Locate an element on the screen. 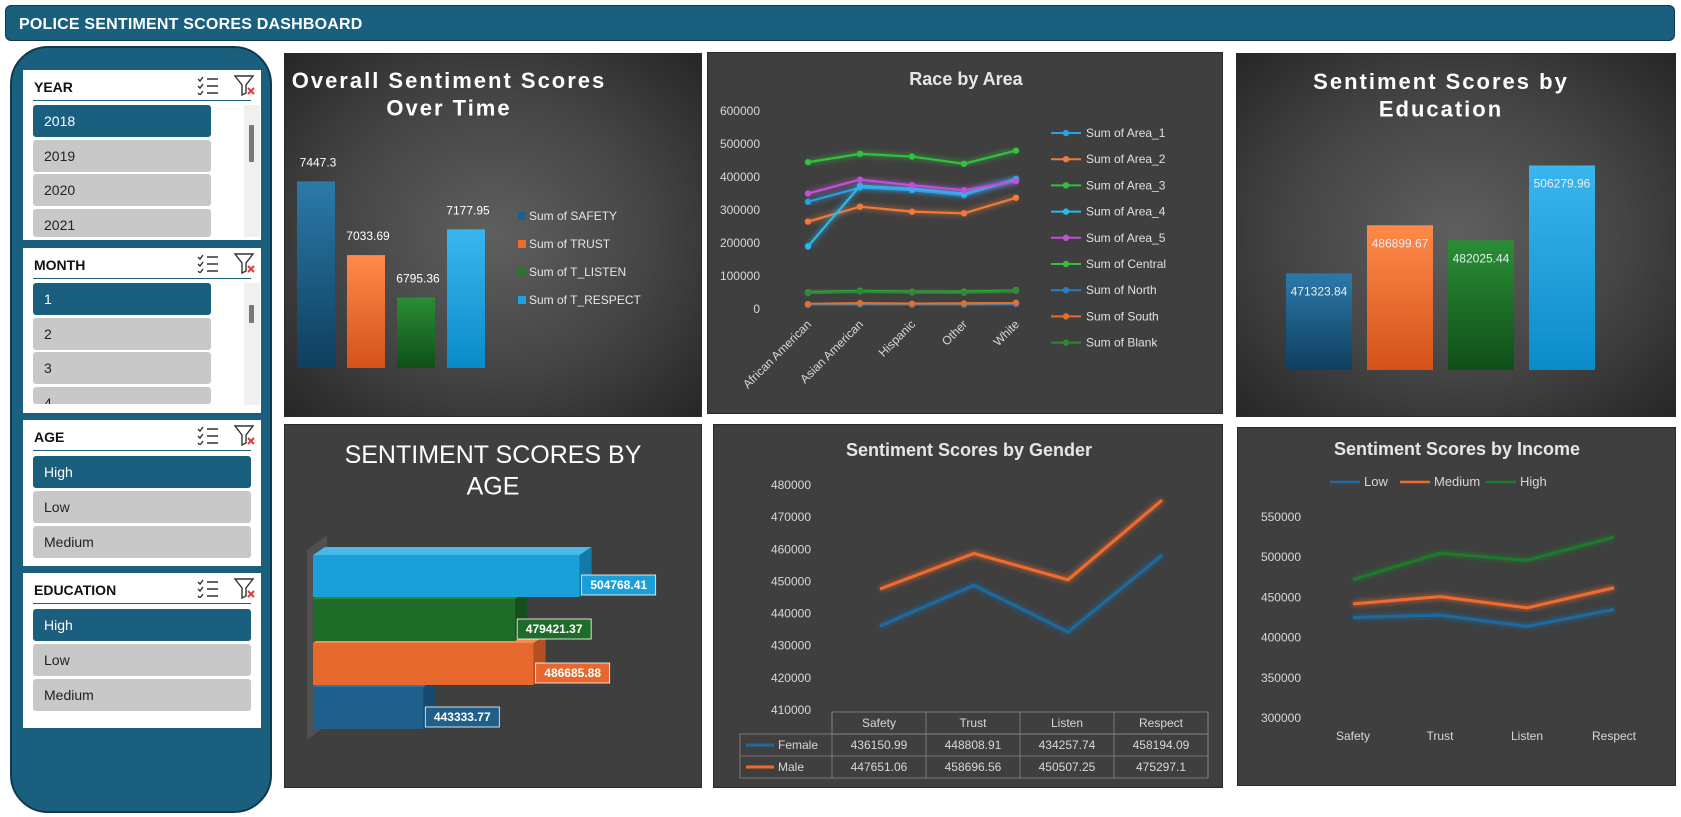 The width and height of the screenshot is (1681, 817). chart-title: Education is located at coordinates (1441, 109).